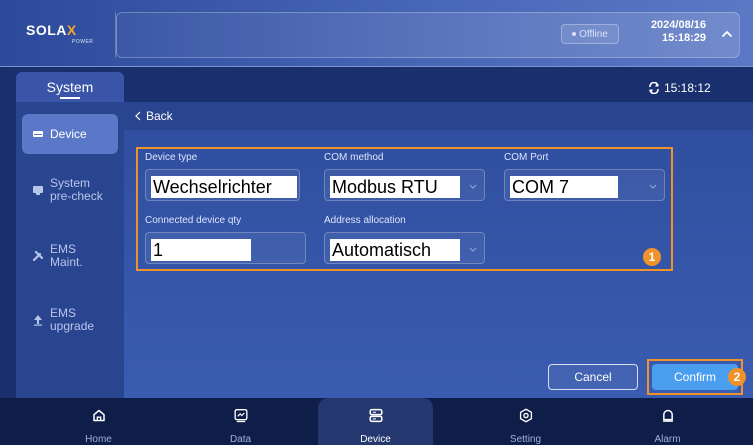  Describe the element at coordinates (667, 415) in the screenshot. I see `alarm-icon` at that location.